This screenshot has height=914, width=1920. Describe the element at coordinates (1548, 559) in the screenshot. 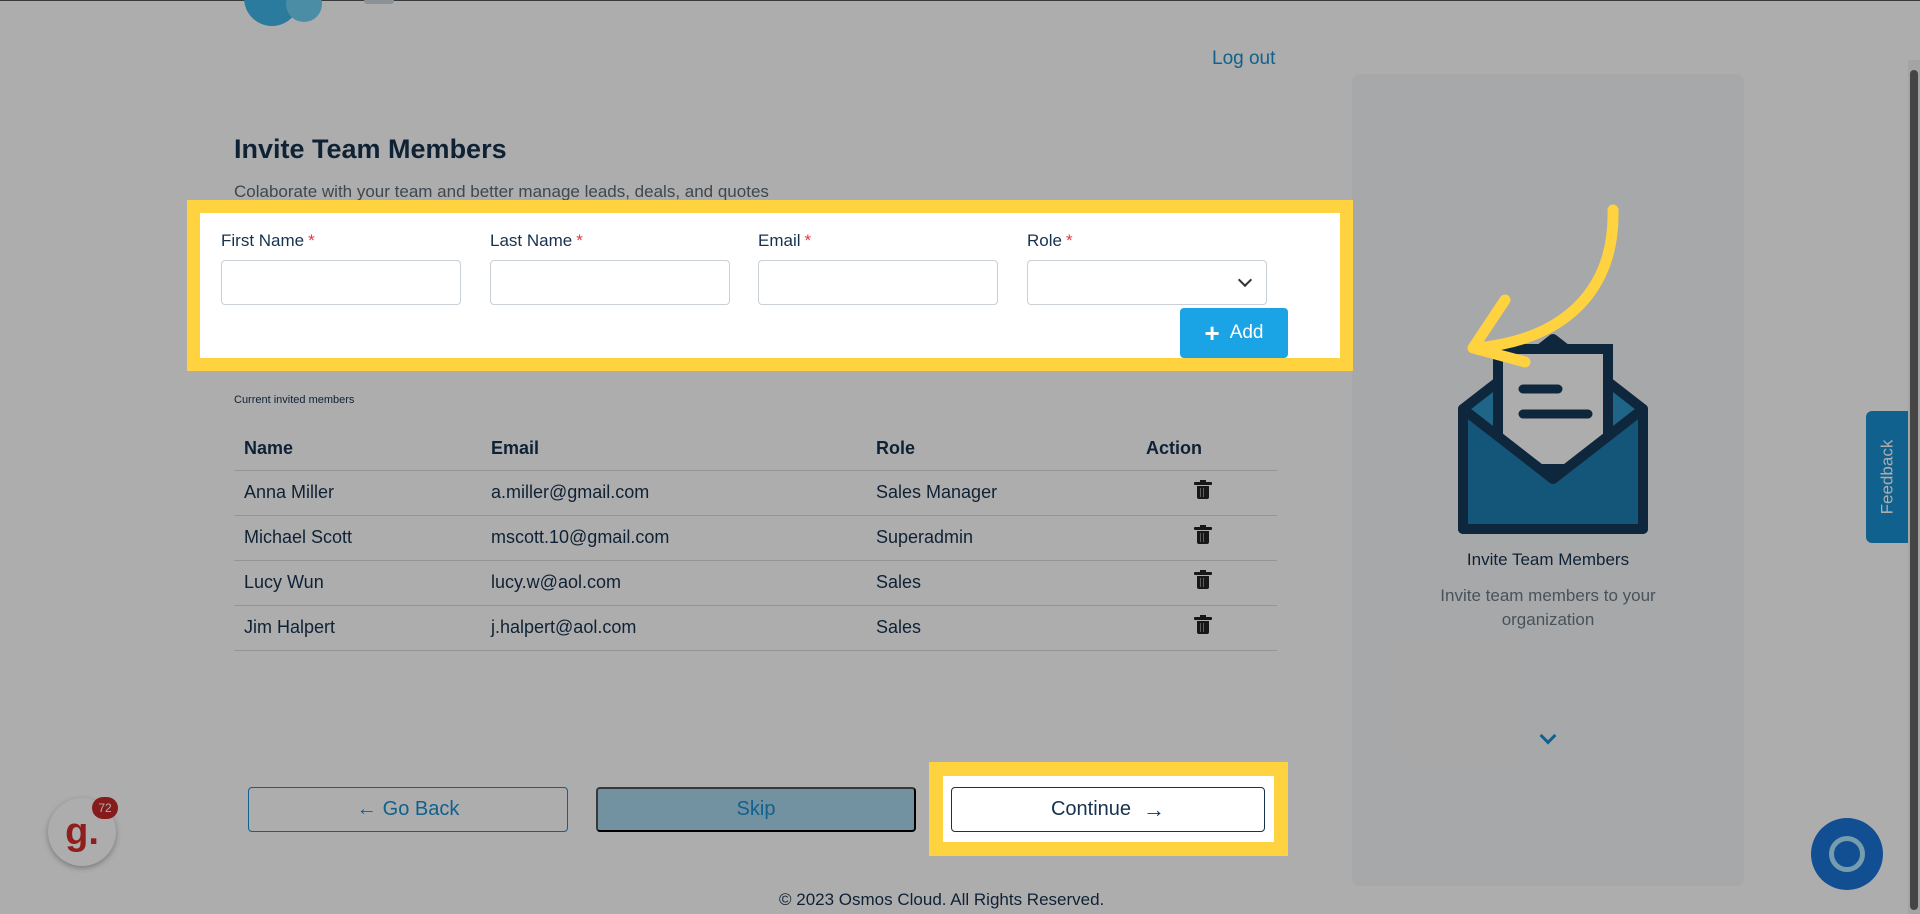

I see `side-panel-title: Invite Team Members` at that location.